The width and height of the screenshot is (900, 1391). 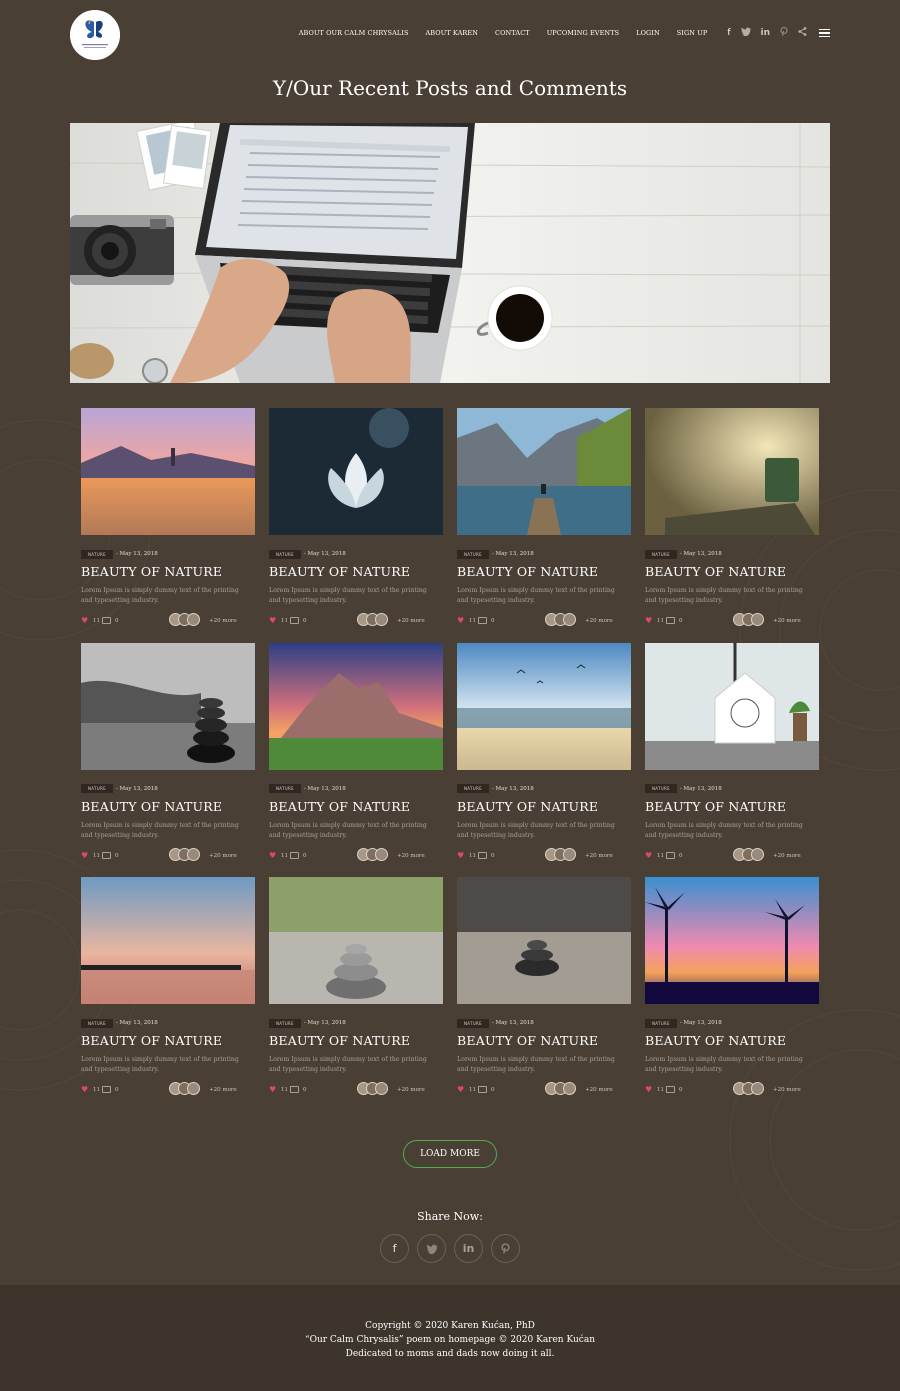 I want to click on nav-about-karen: ABOUT KAREN, so click(x=452, y=33).